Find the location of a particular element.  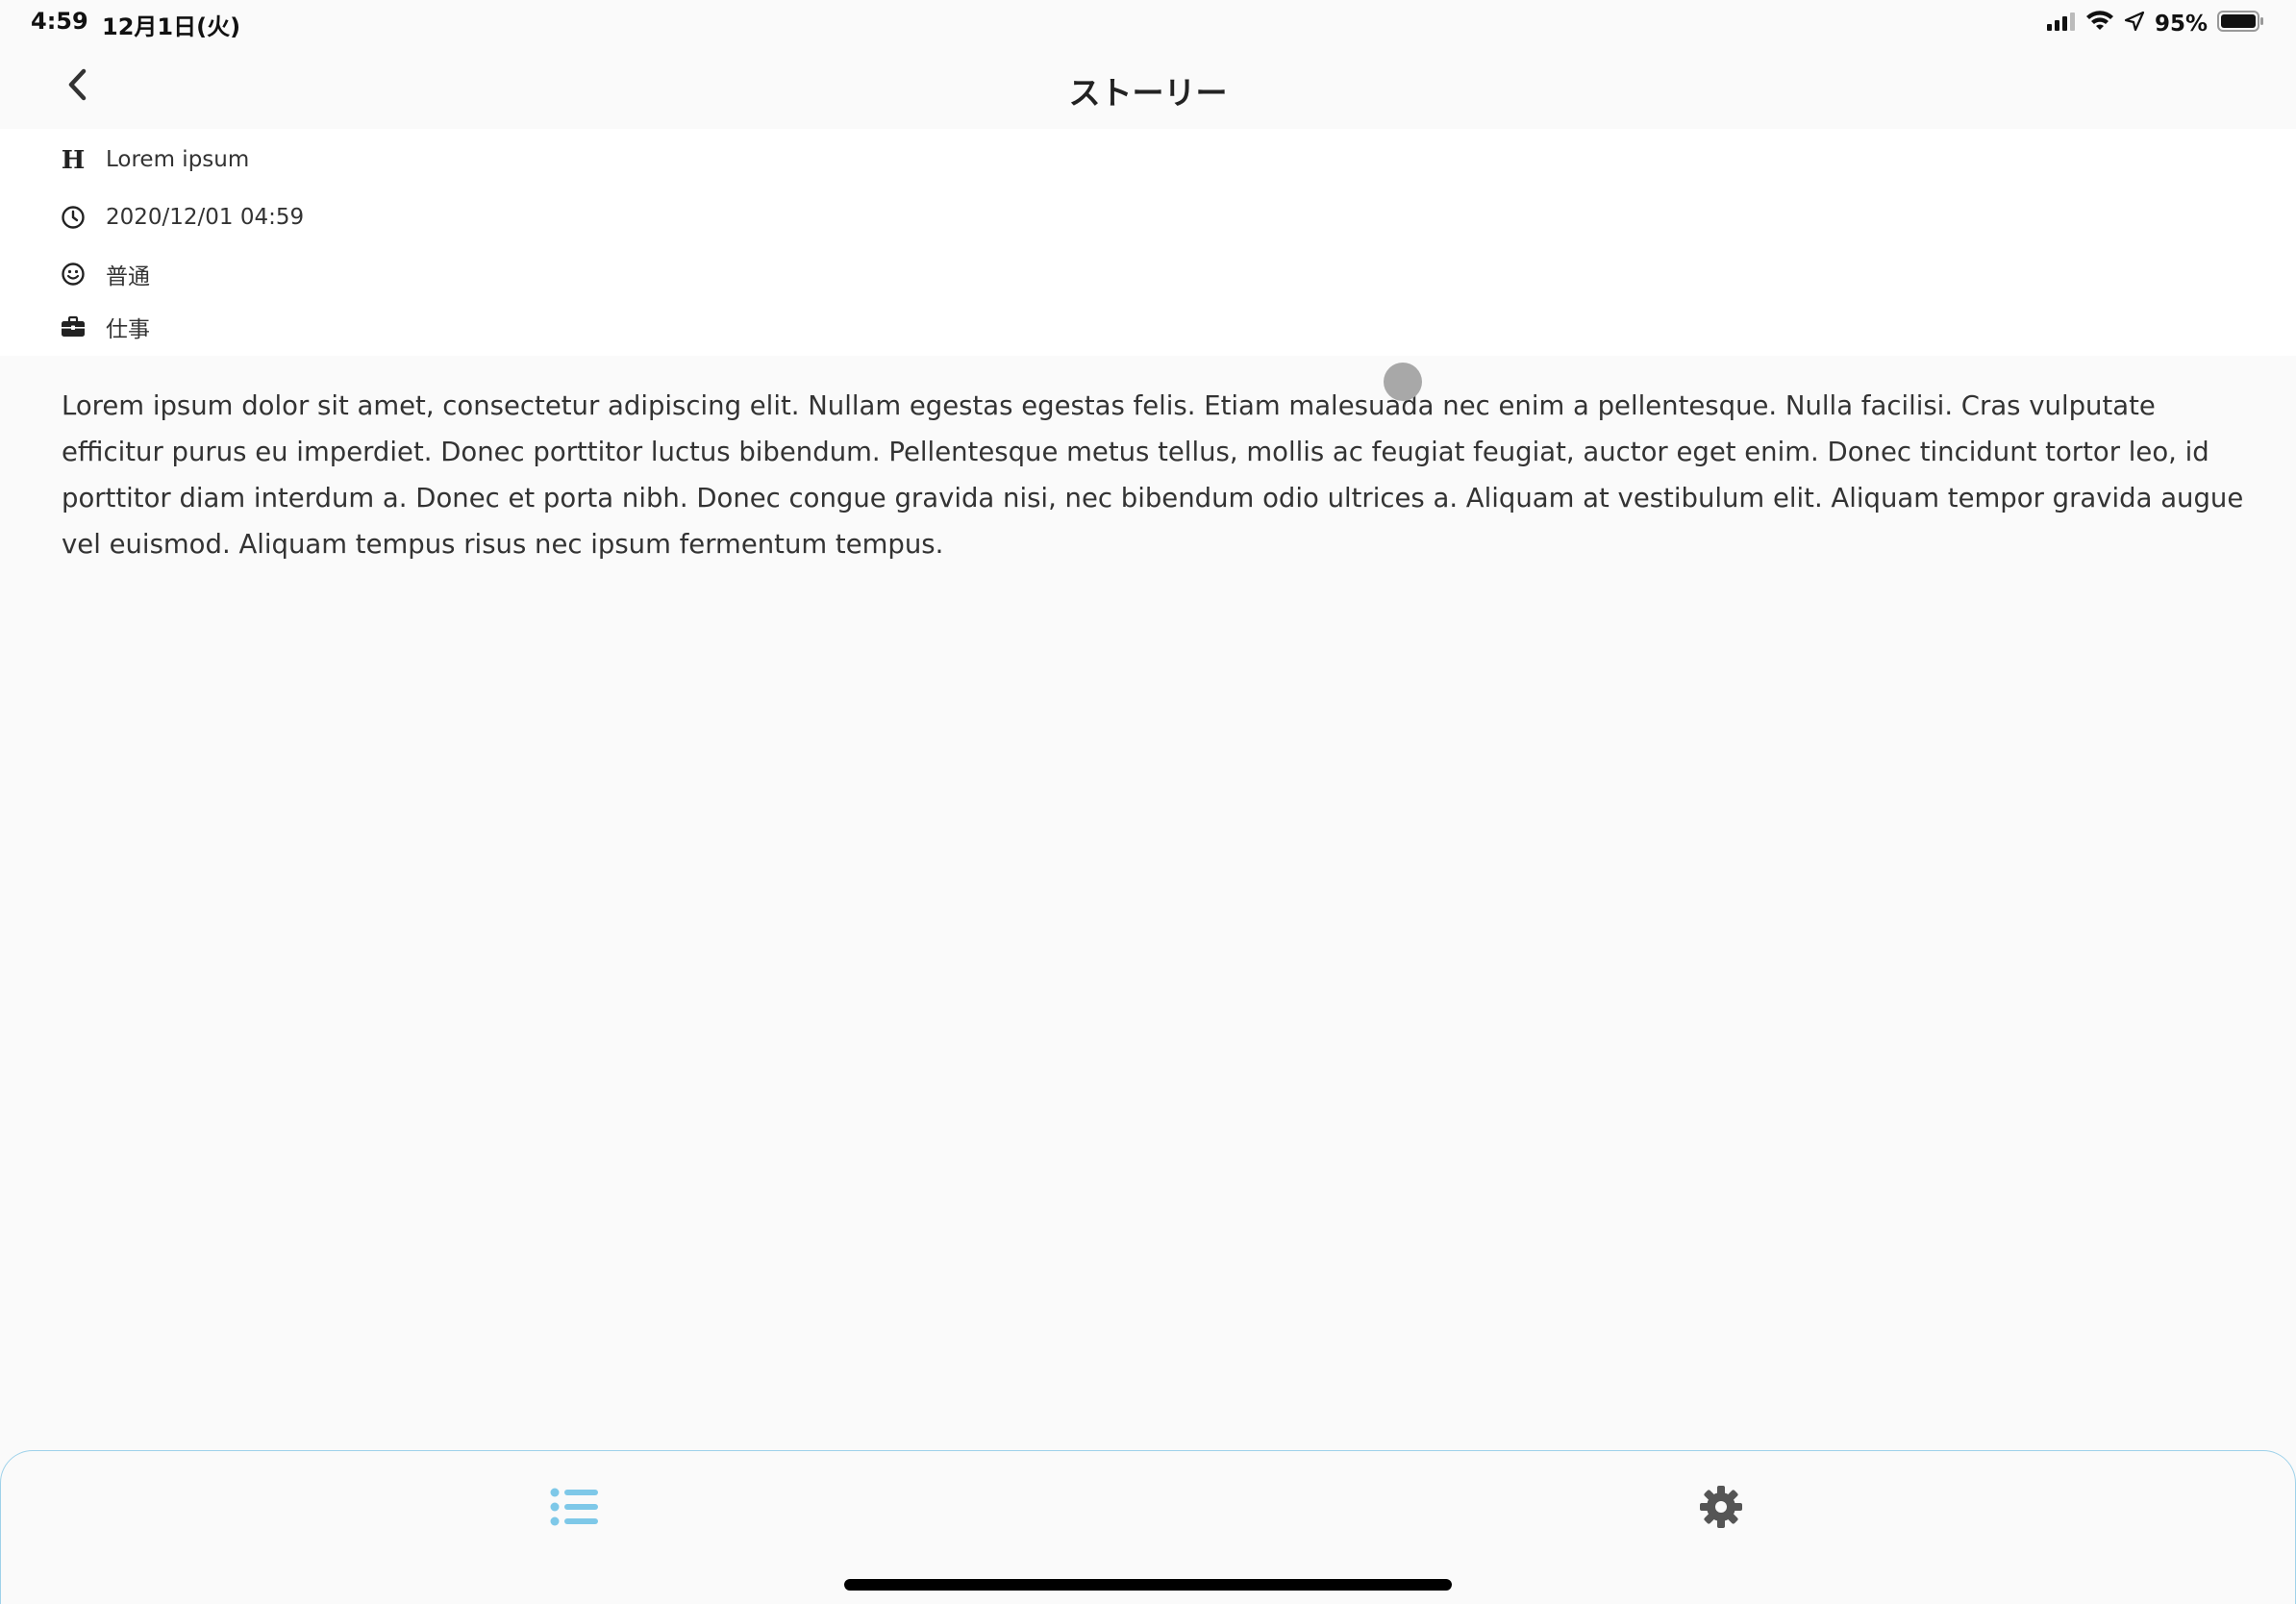

status-time: 4:59 is located at coordinates (59, 21).